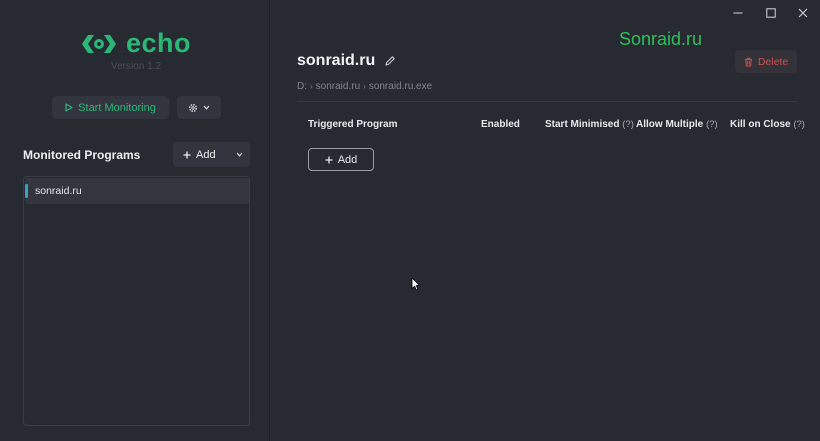 This screenshot has height=441, width=820. What do you see at coordinates (136, 66) in the screenshot?
I see `version-label: Version 1.2` at bounding box center [136, 66].